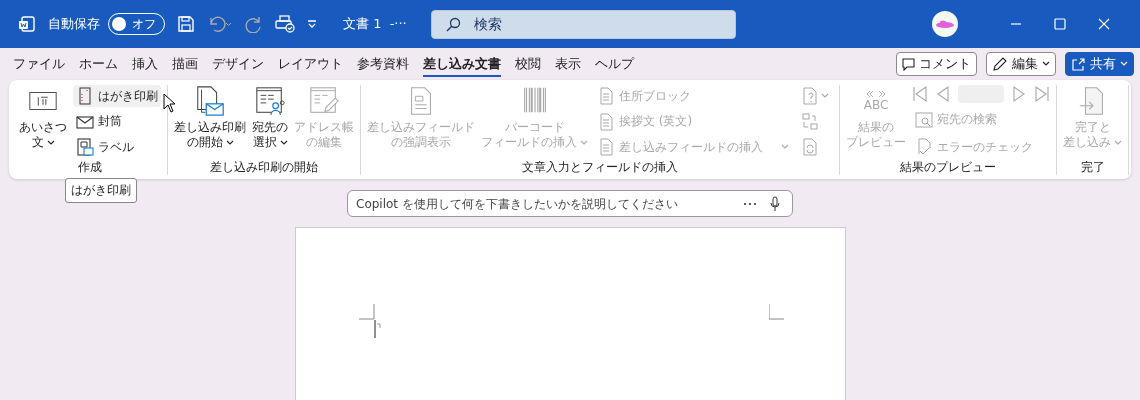 The width and height of the screenshot is (1140, 400). Describe the element at coordinates (270, 101) in the screenshot. I see `address-list-icon` at that location.